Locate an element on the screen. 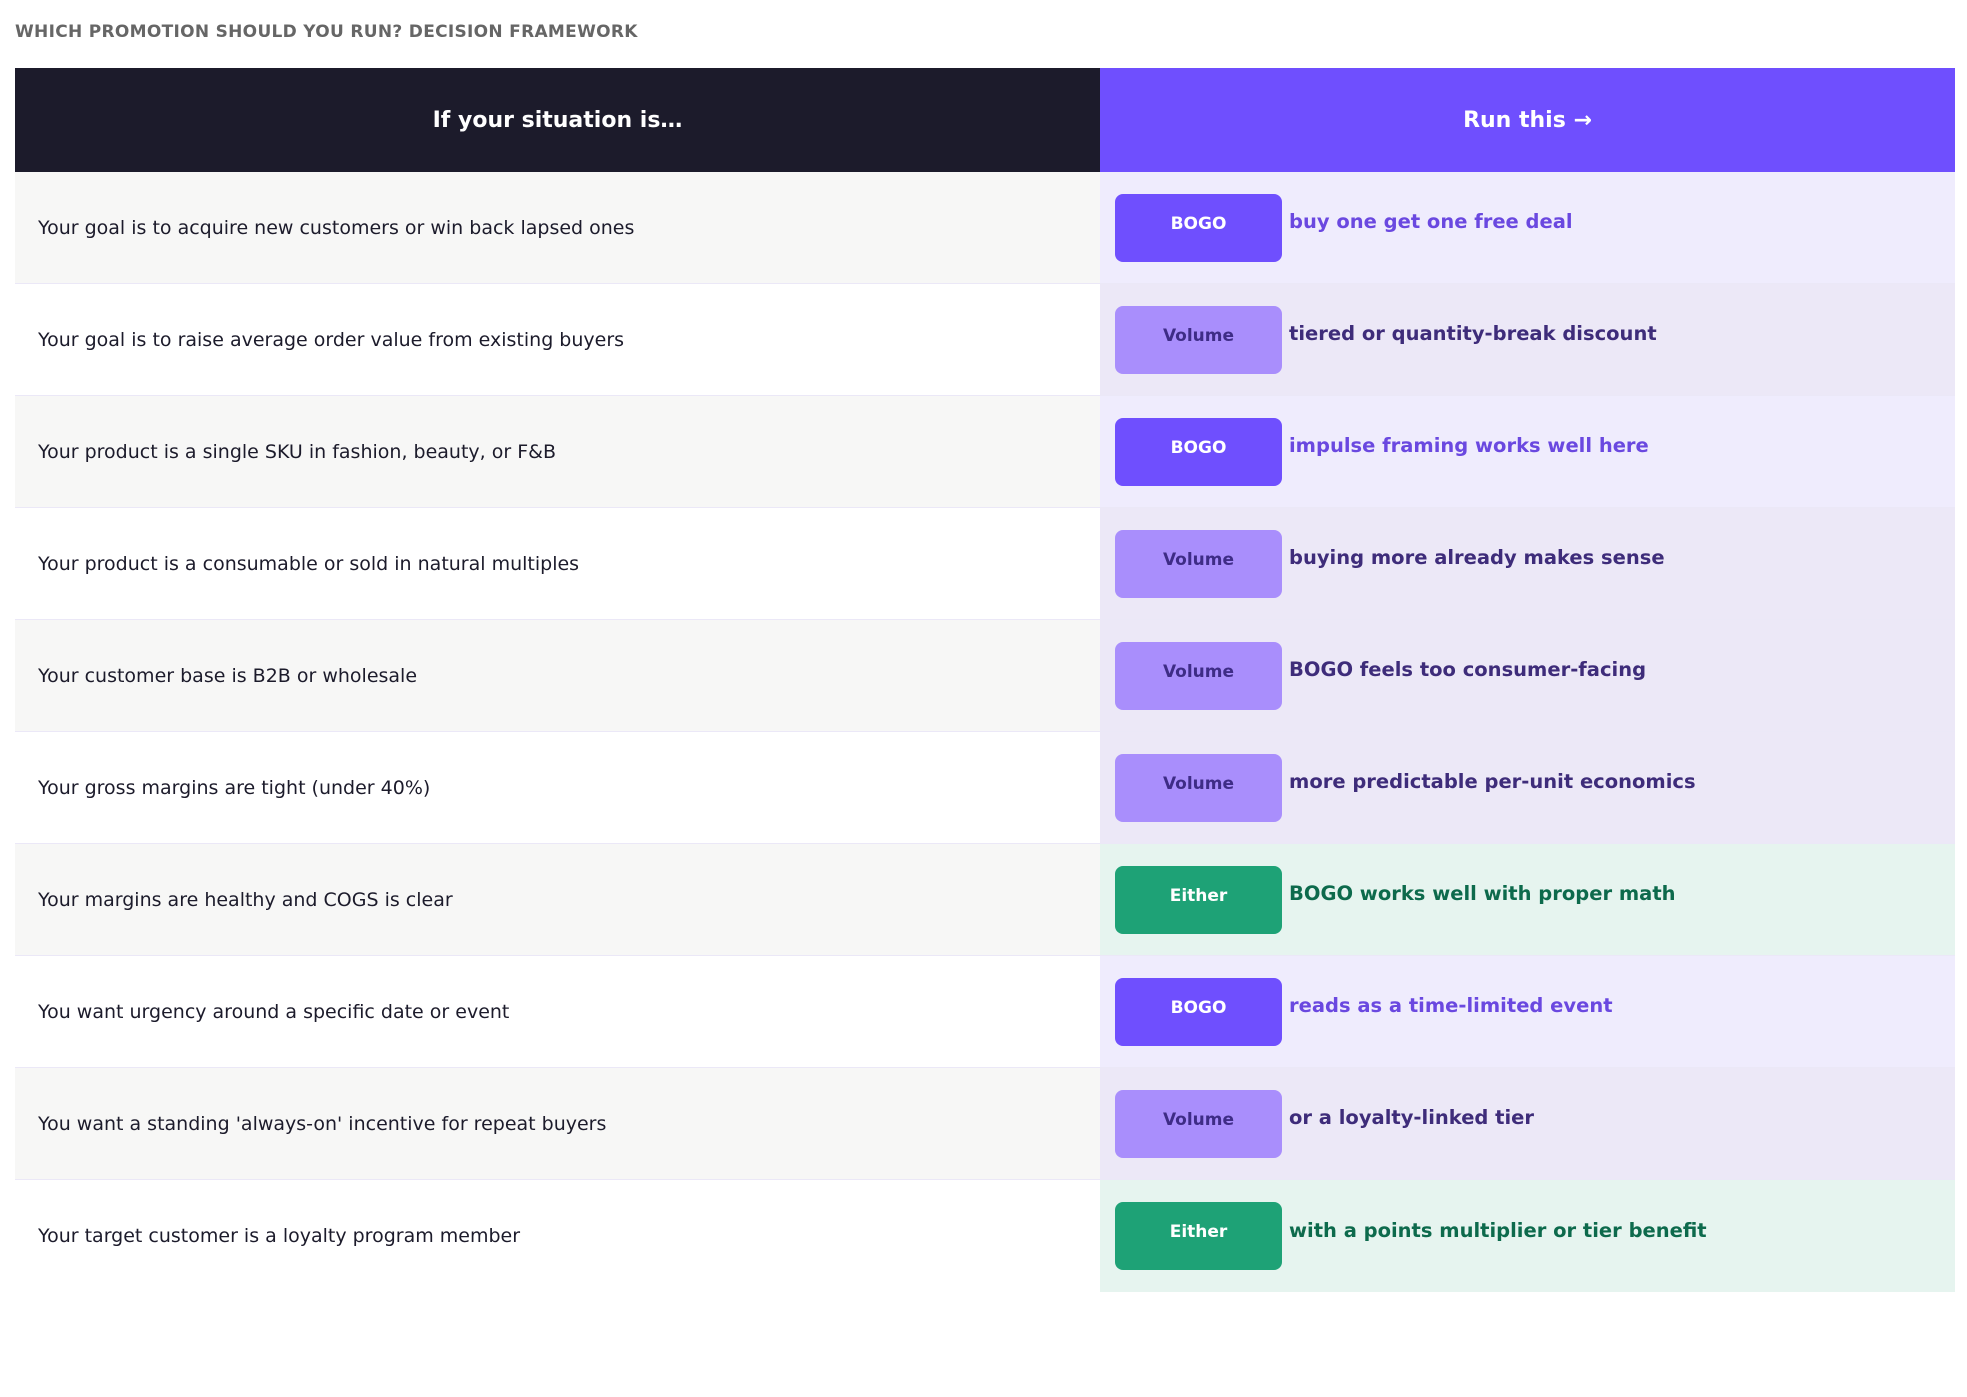  action-cell: Volume or a loyalty-linked tier is located at coordinates (1527, 1123).